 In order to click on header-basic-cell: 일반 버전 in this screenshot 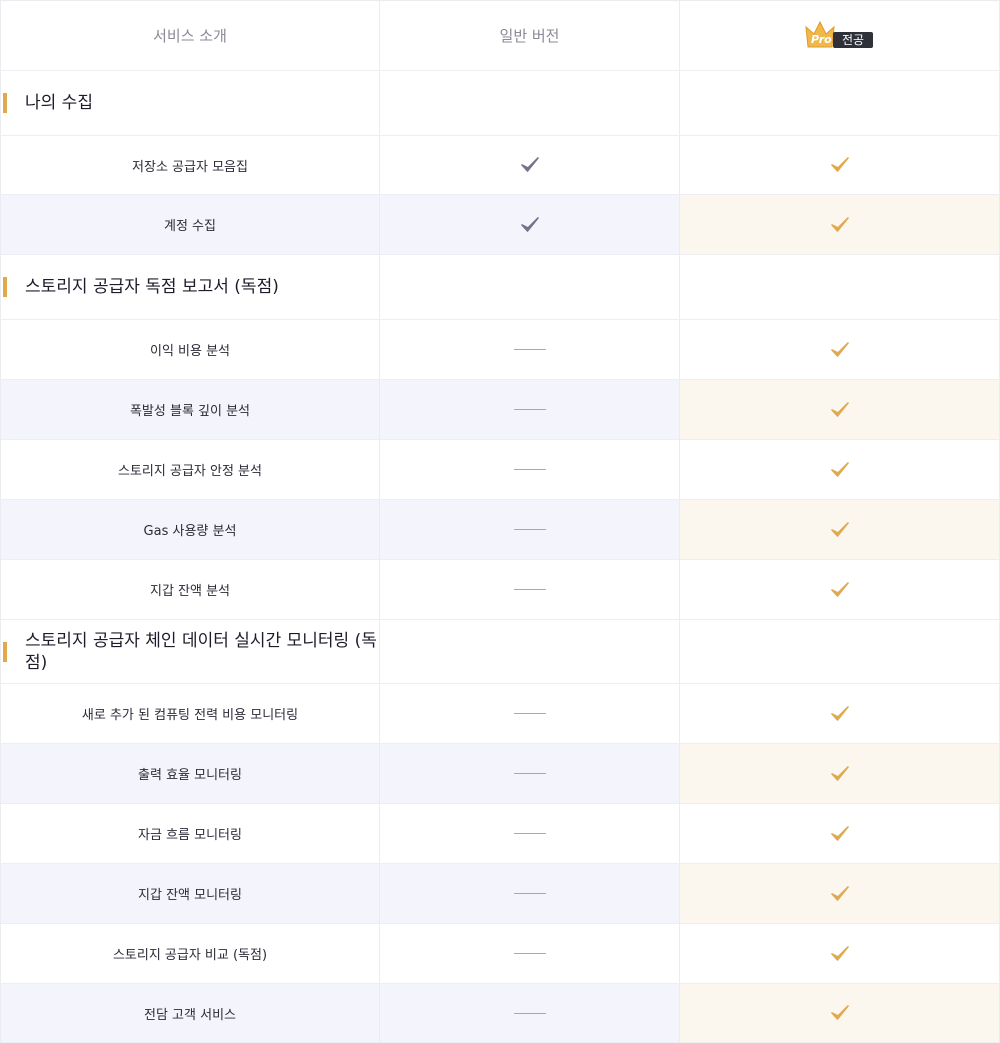, I will do `click(530, 35)`.